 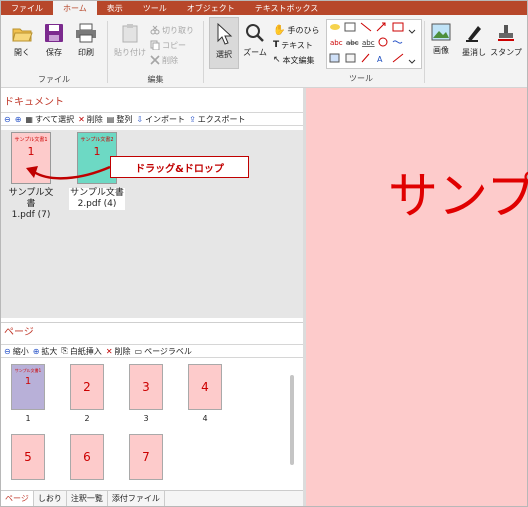 What do you see at coordinates (168, 45) in the screenshot?
I see `copy-button: コピー` at bounding box center [168, 45].